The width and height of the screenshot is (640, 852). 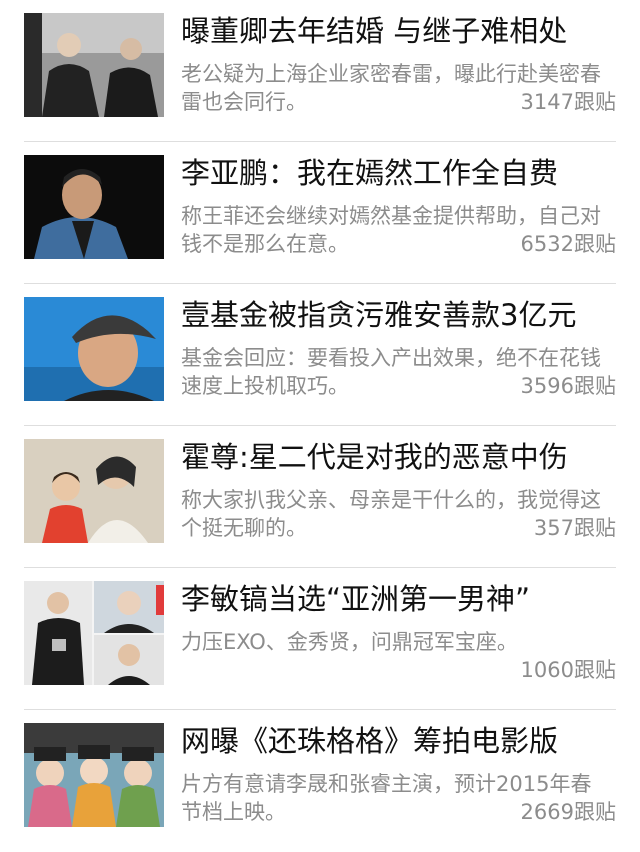 What do you see at coordinates (401, 315) in the screenshot?
I see `news-title: 壹基金被指贪污雅安善款3亿元` at bounding box center [401, 315].